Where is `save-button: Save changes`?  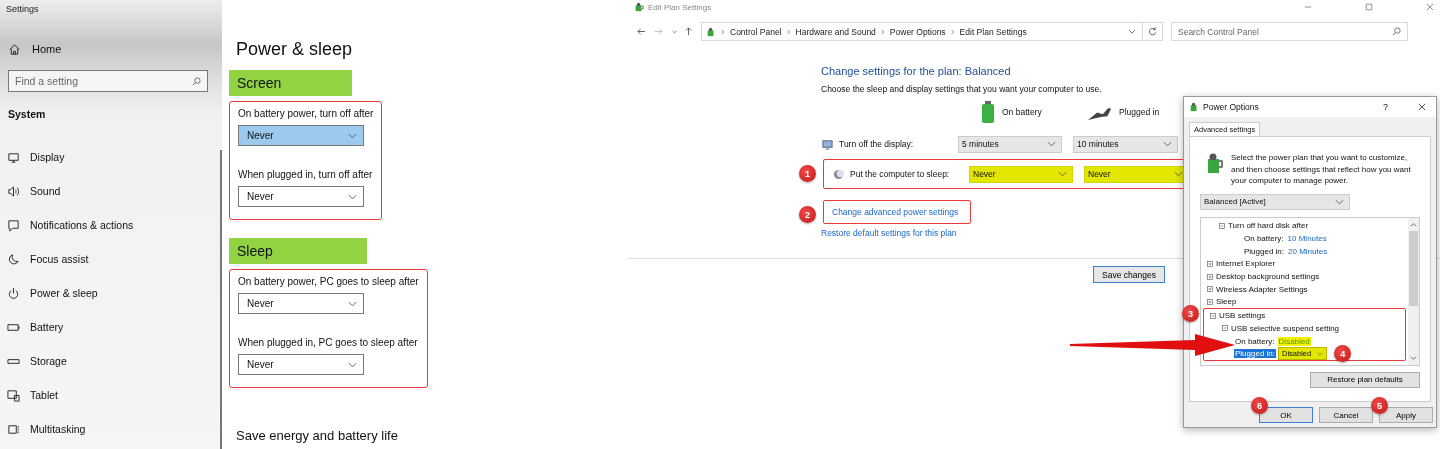 save-button: Save changes is located at coordinates (1129, 274).